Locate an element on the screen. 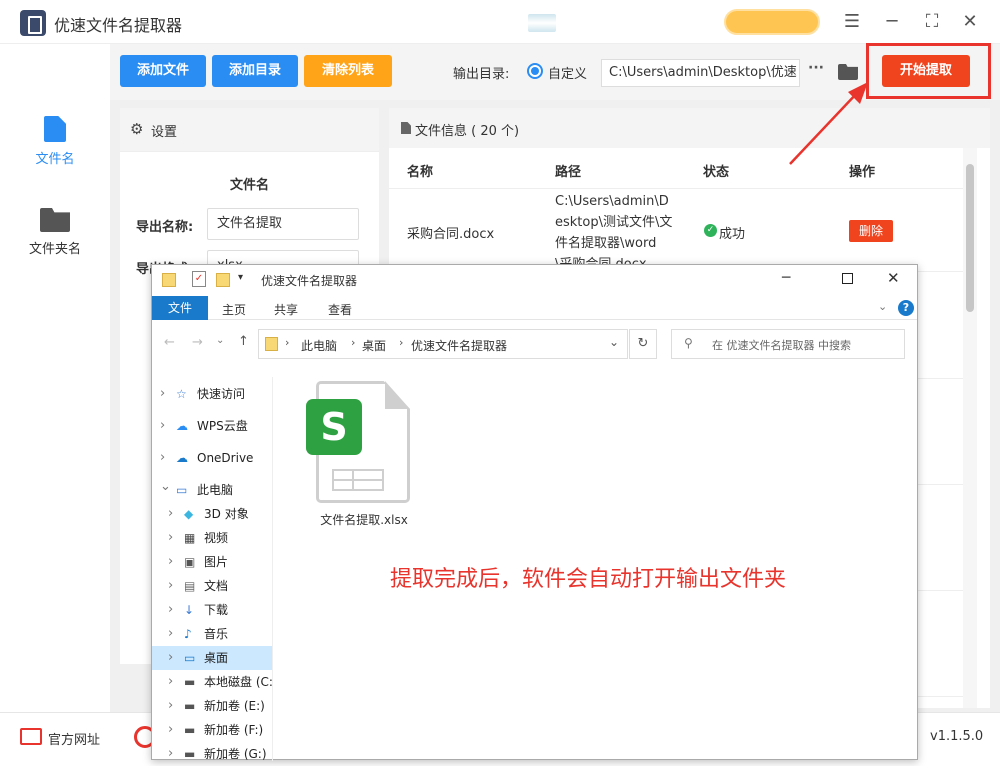  nav-tree-item-label: 本地磁盘 (C: is located at coordinates (238, 682).